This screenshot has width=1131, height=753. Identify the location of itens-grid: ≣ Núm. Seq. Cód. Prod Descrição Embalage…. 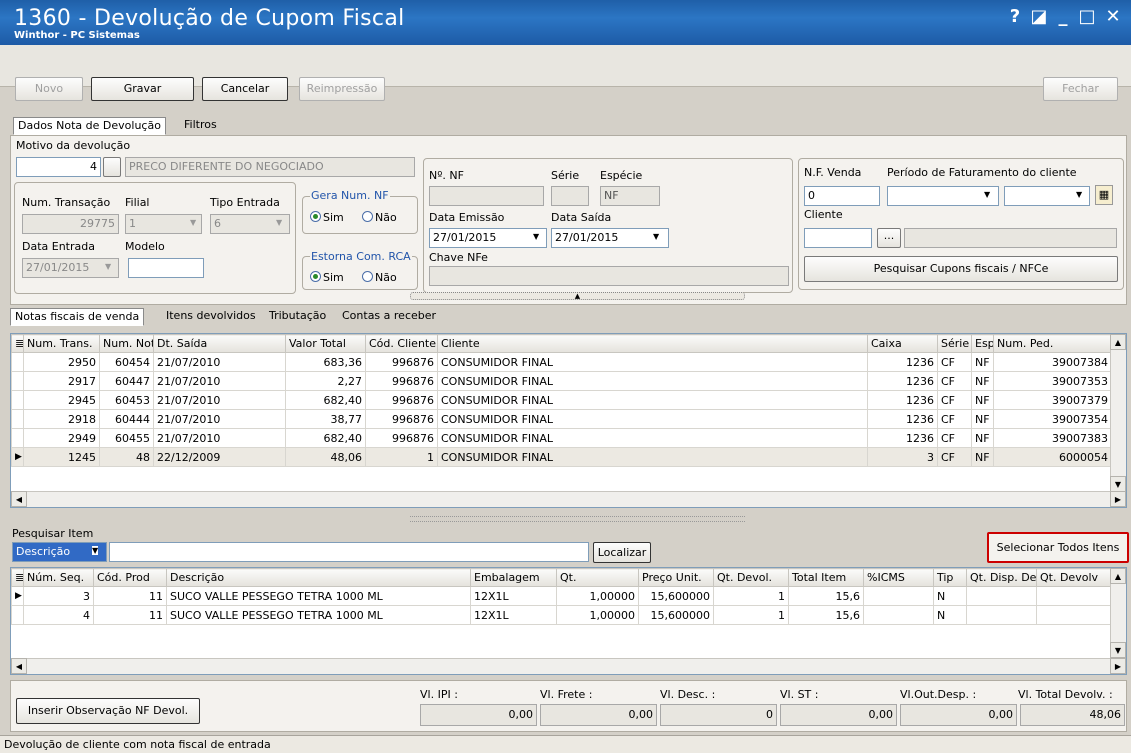
(568, 621).